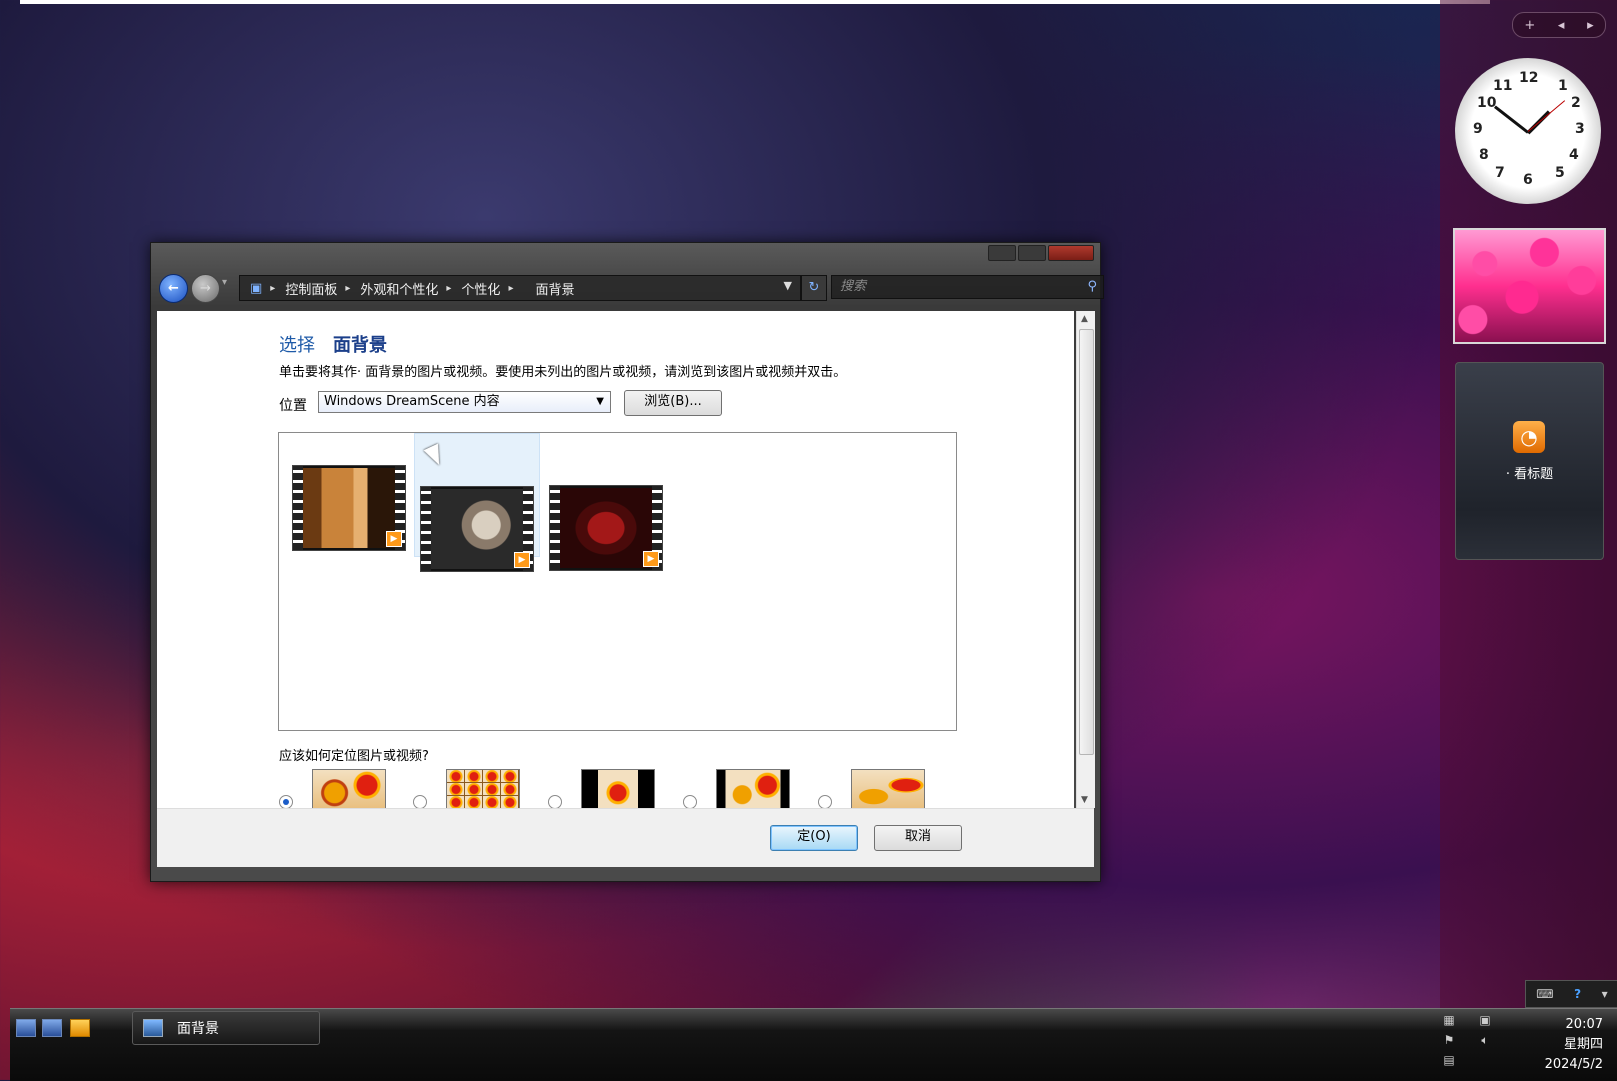 Image resolution: width=1617 pixels, height=1081 pixels. I want to click on show-desktop-icon, so click(26, 1028).